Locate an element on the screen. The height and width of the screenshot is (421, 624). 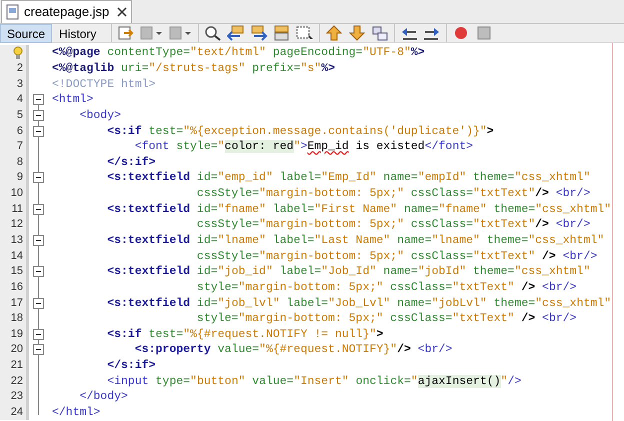
file-tab: createpage.jsp is located at coordinates (66, 11).